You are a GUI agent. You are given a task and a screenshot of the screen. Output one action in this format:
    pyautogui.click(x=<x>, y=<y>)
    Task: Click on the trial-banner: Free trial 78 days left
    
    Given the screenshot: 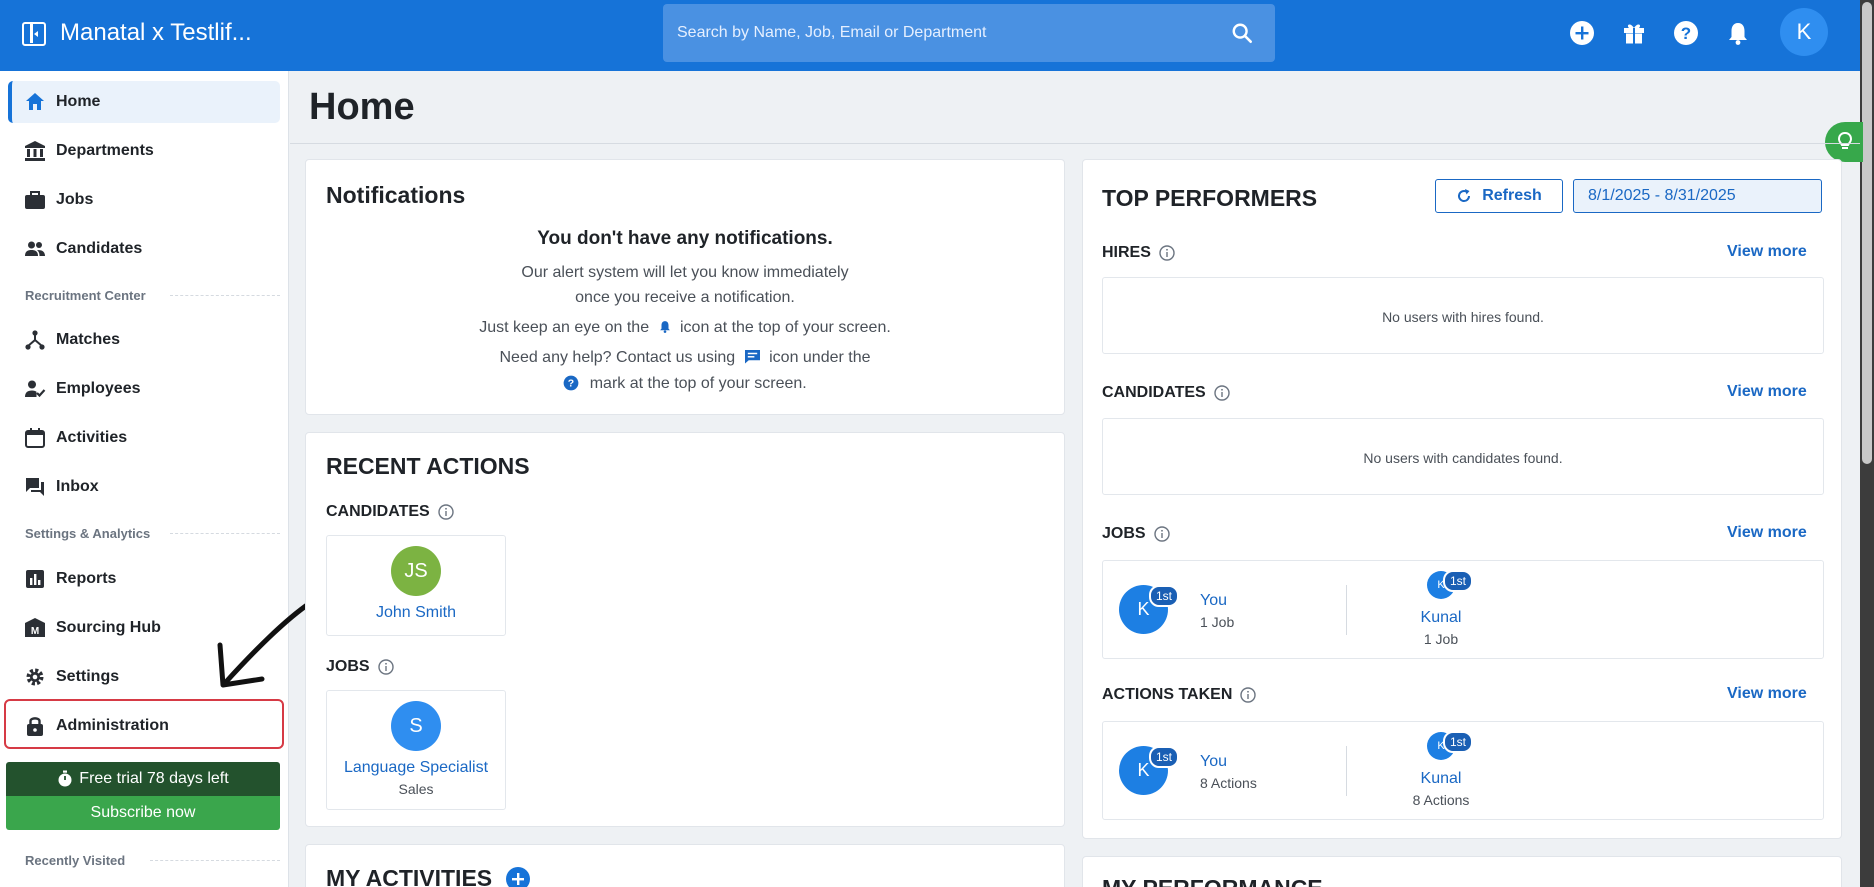 What is the action you would take?
    pyautogui.click(x=143, y=779)
    